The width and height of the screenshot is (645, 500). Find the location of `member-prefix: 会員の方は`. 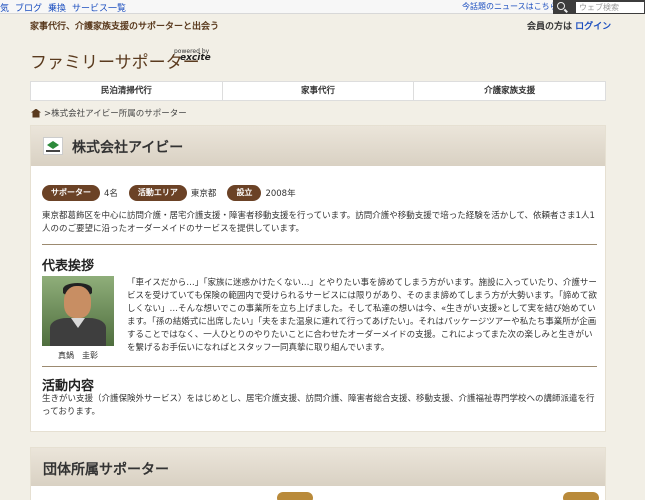

member-prefix: 会員の方は is located at coordinates (550, 27).